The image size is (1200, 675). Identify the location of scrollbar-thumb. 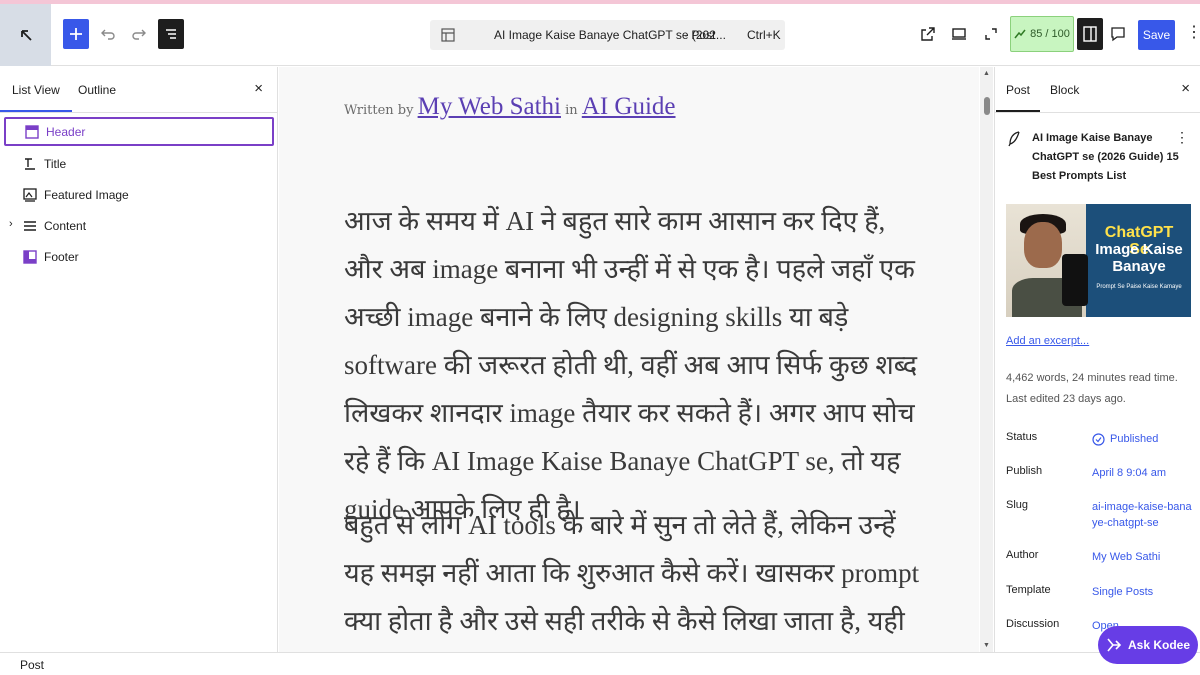
(987, 106).